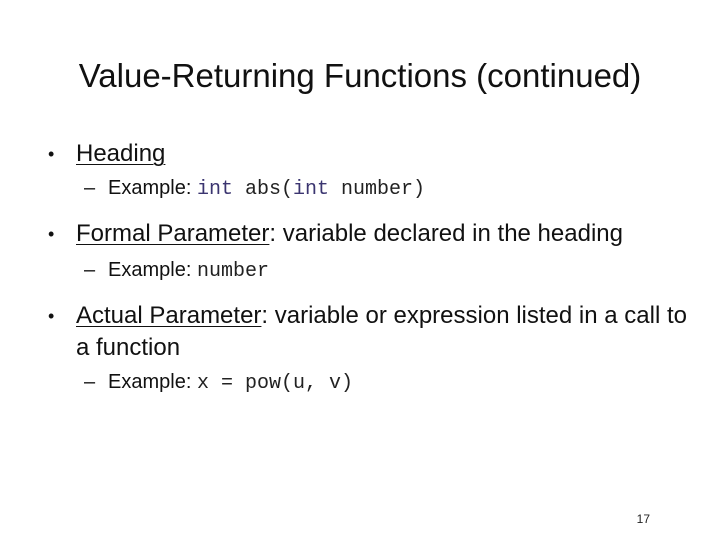 The height and width of the screenshot is (540, 720). What do you see at coordinates (262, 189) in the screenshot?
I see `code-token: abs(` at bounding box center [262, 189].